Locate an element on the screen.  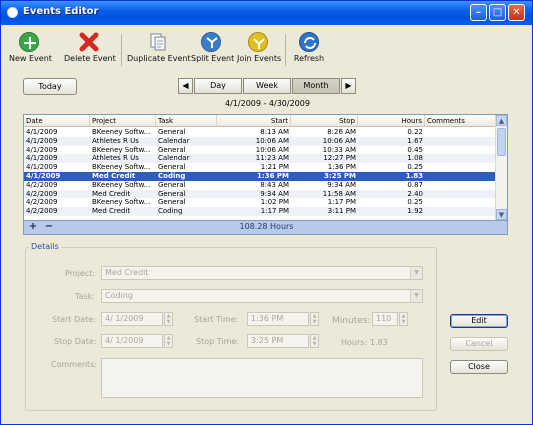
project-select: Med Credit ▼ is located at coordinates (262, 273).